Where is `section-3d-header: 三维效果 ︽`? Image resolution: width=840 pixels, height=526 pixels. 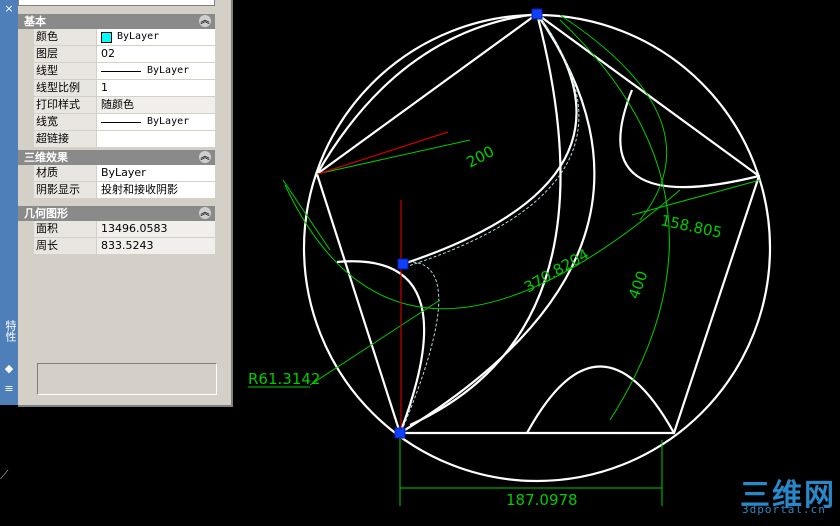
section-3d-header: 三维效果 ︽ is located at coordinates (116, 157).